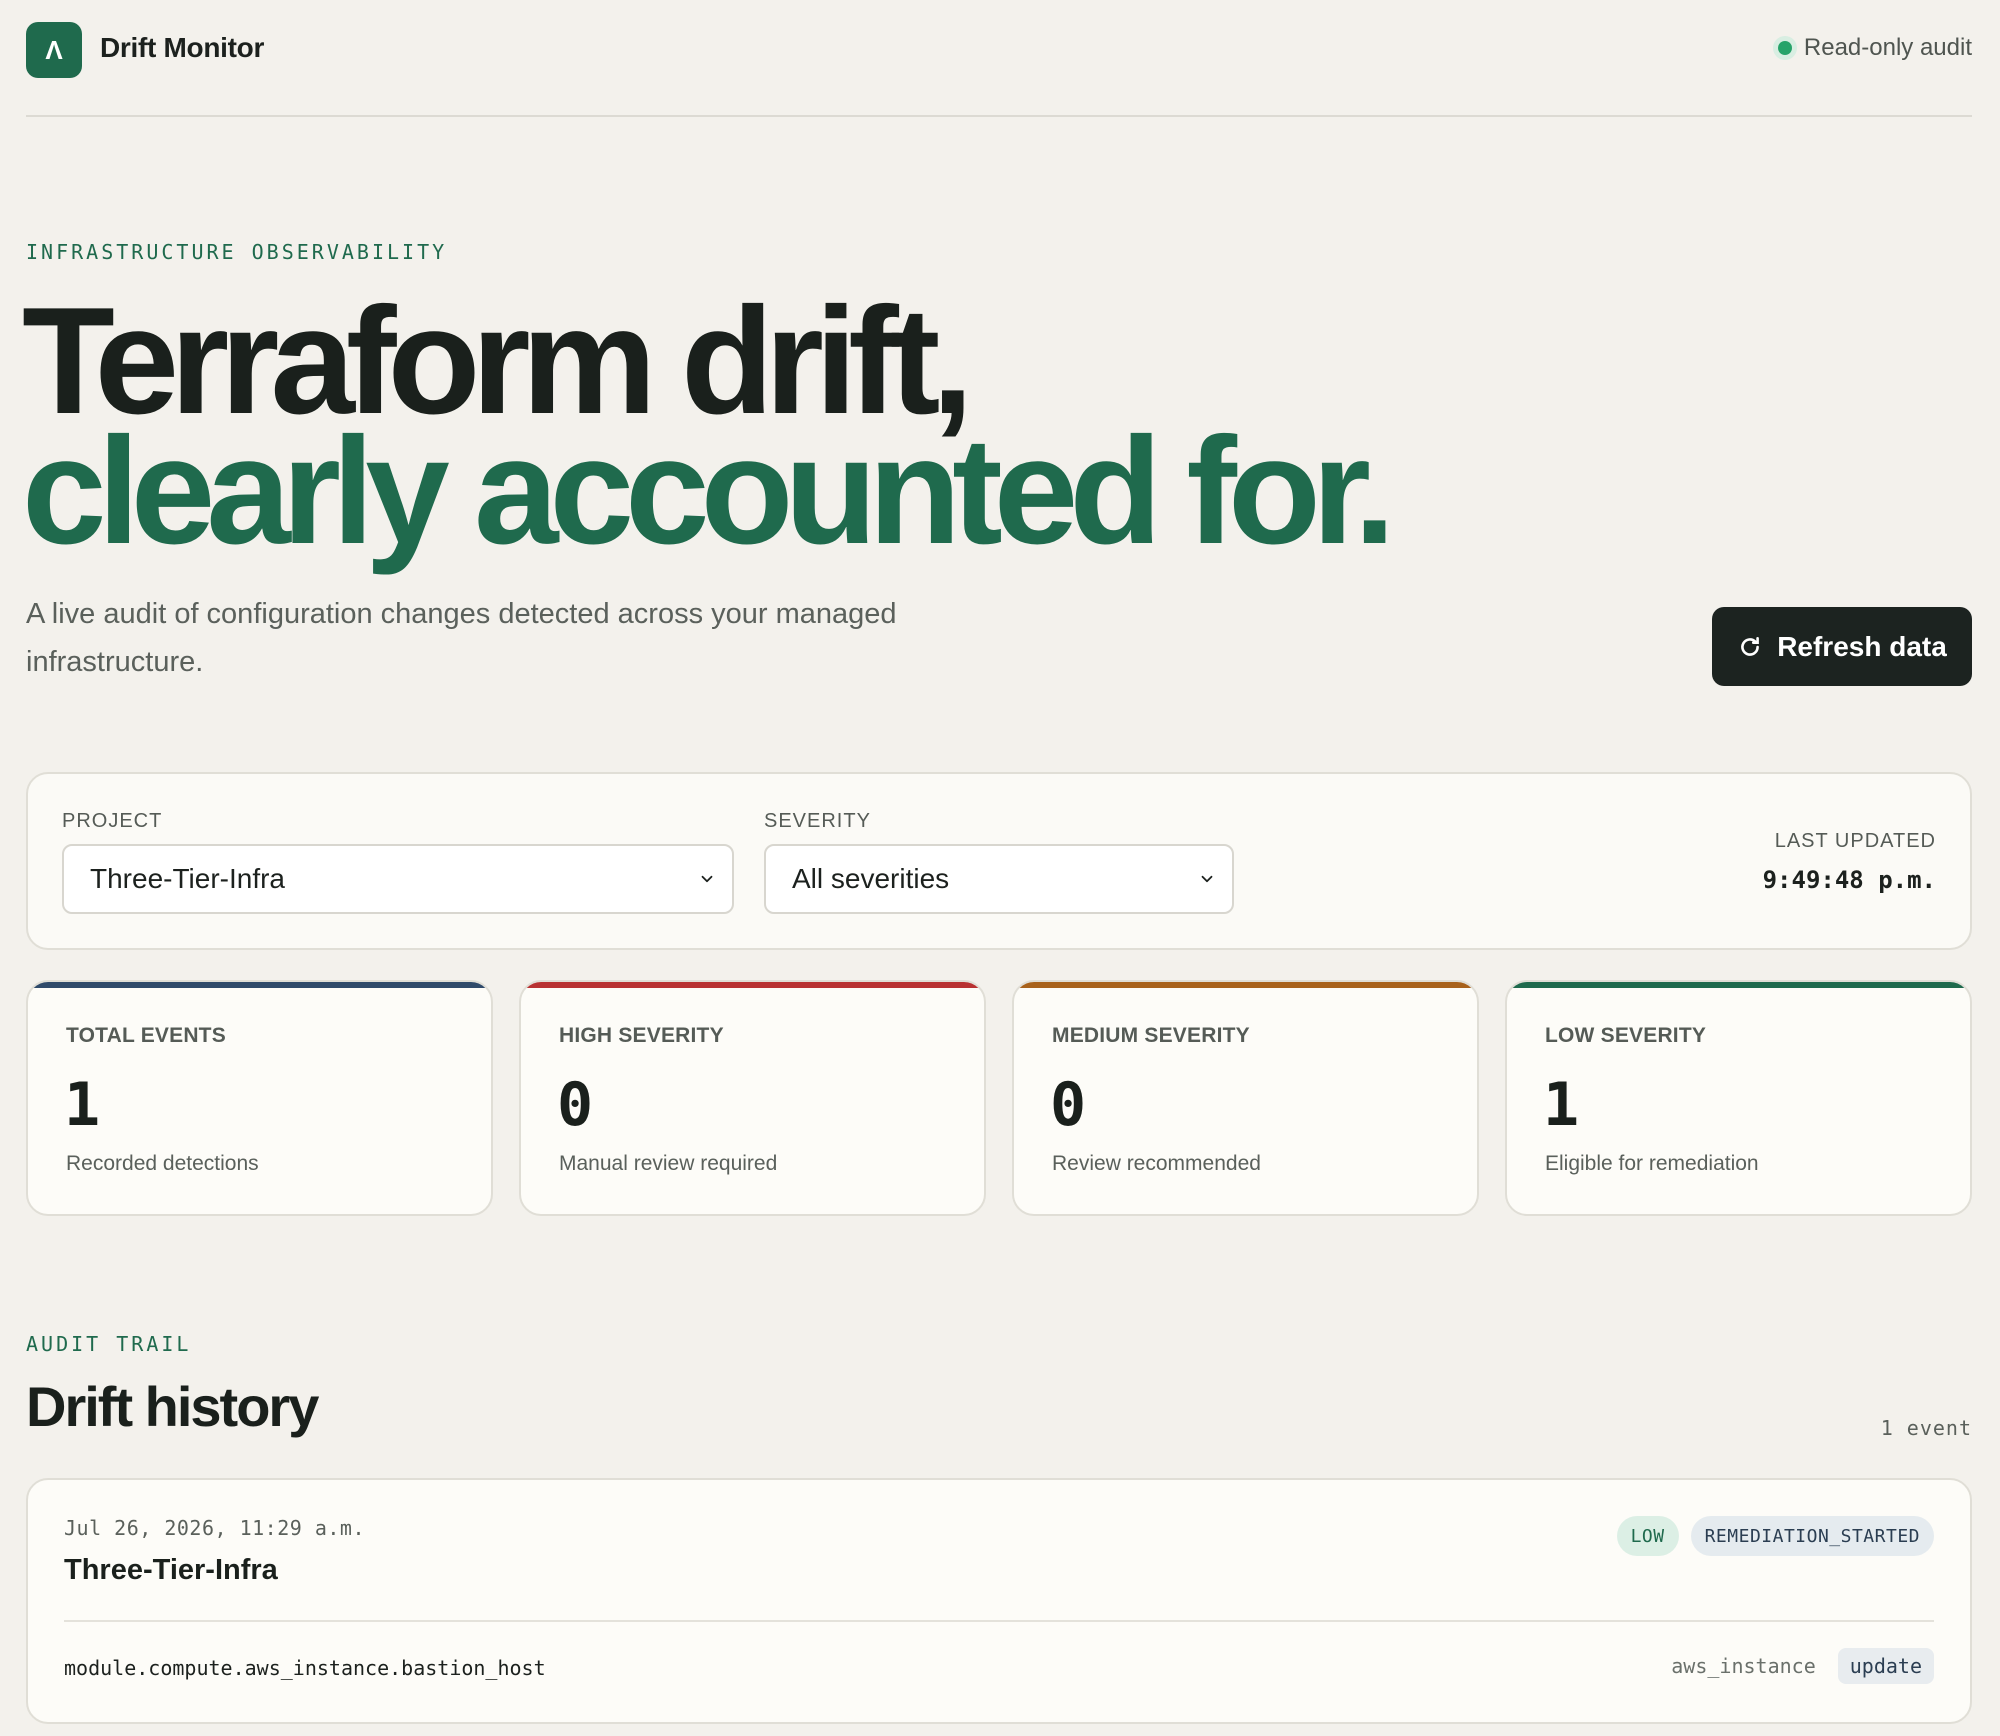 The height and width of the screenshot is (1736, 2000). Describe the element at coordinates (1855, 841) in the screenshot. I see `last-updated-label: LAST UPDATED` at that location.